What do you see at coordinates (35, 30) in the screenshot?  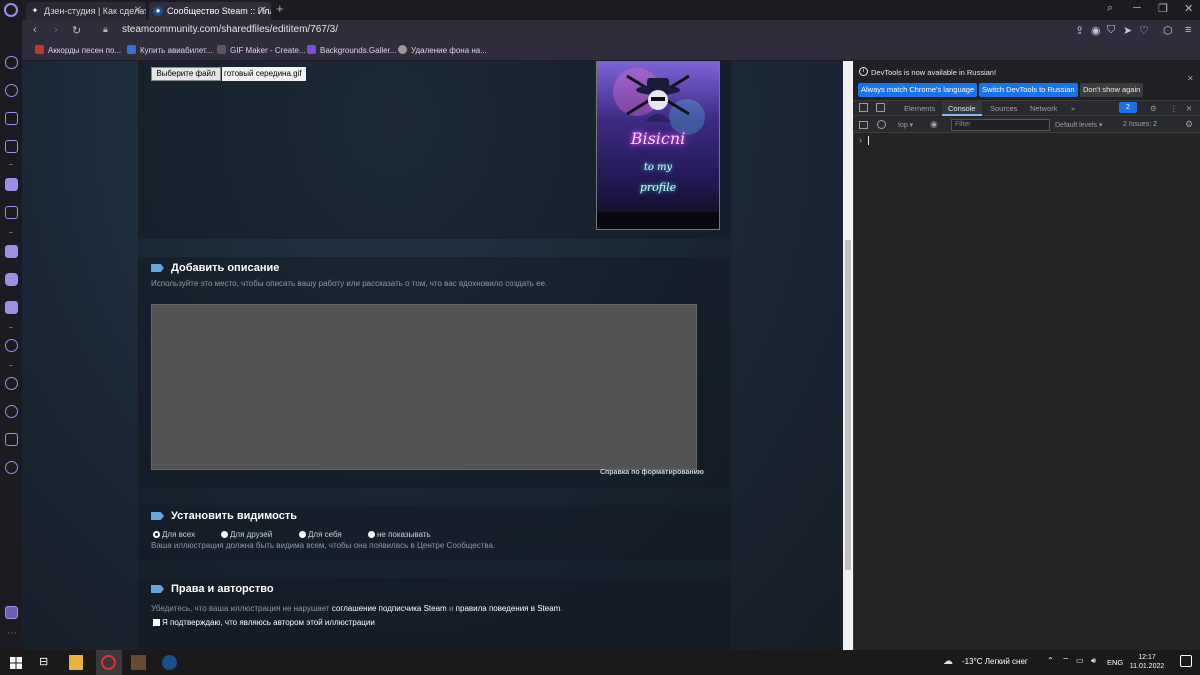 I see `back-icon: ‹` at bounding box center [35, 30].